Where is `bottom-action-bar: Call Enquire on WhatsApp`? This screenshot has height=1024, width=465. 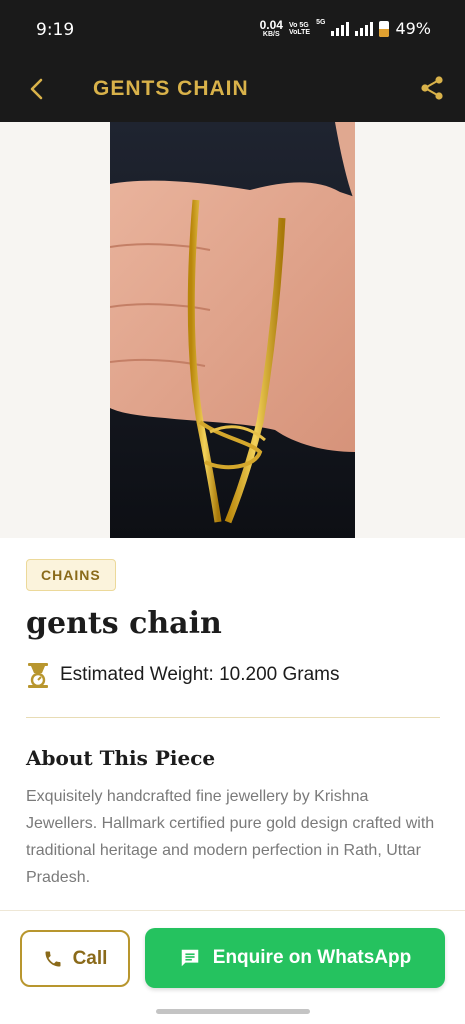 bottom-action-bar: Call Enquire on WhatsApp is located at coordinates (232, 967).